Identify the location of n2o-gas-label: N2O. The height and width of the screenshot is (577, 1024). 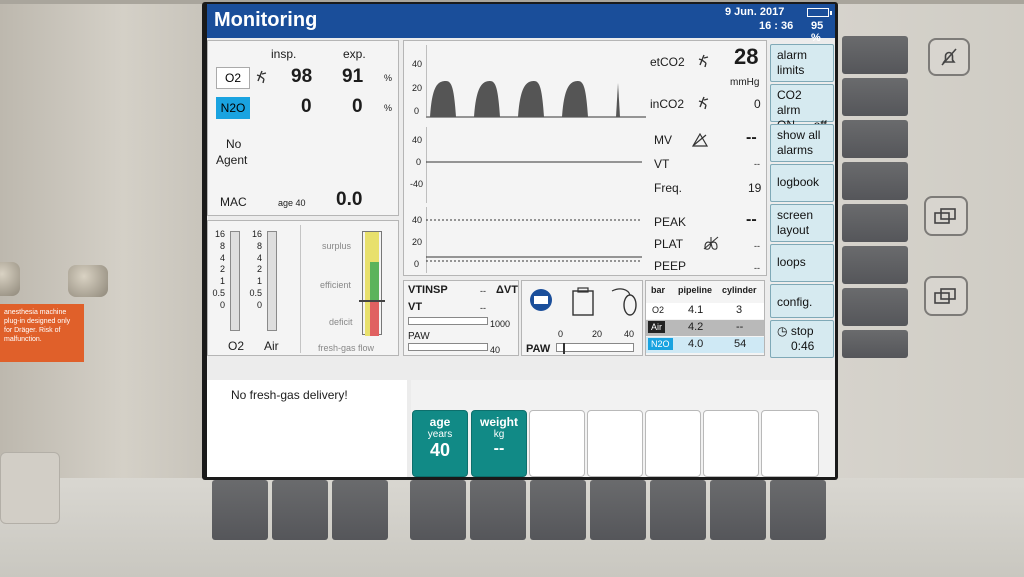
(233, 108).